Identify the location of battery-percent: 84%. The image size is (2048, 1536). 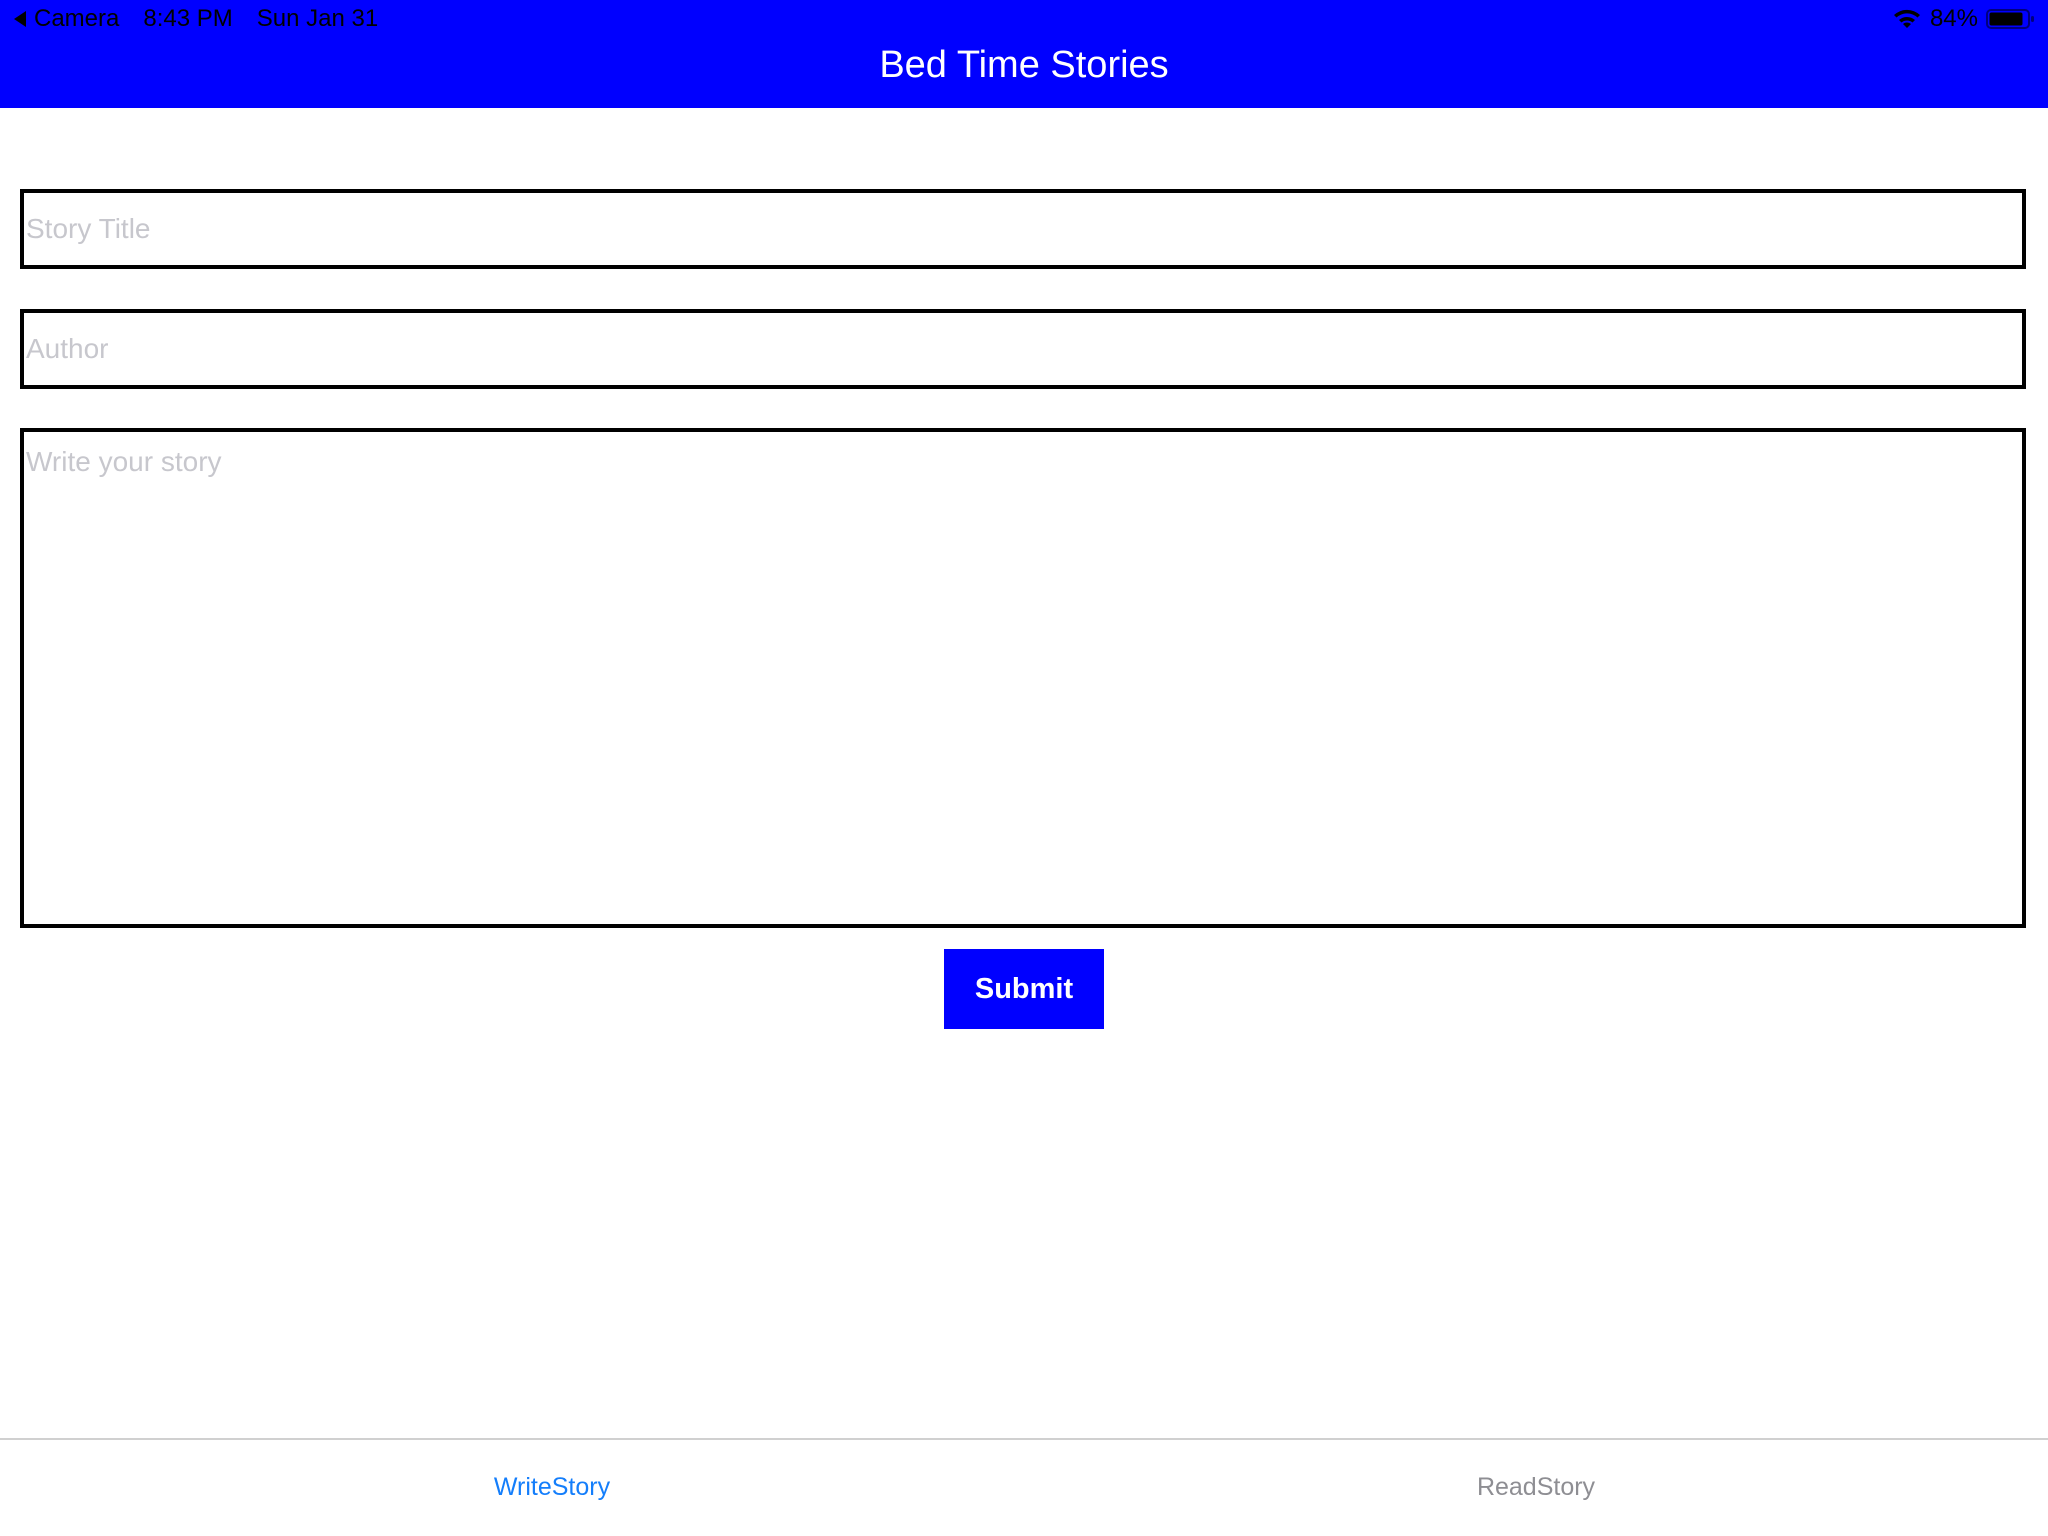
(1953, 18).